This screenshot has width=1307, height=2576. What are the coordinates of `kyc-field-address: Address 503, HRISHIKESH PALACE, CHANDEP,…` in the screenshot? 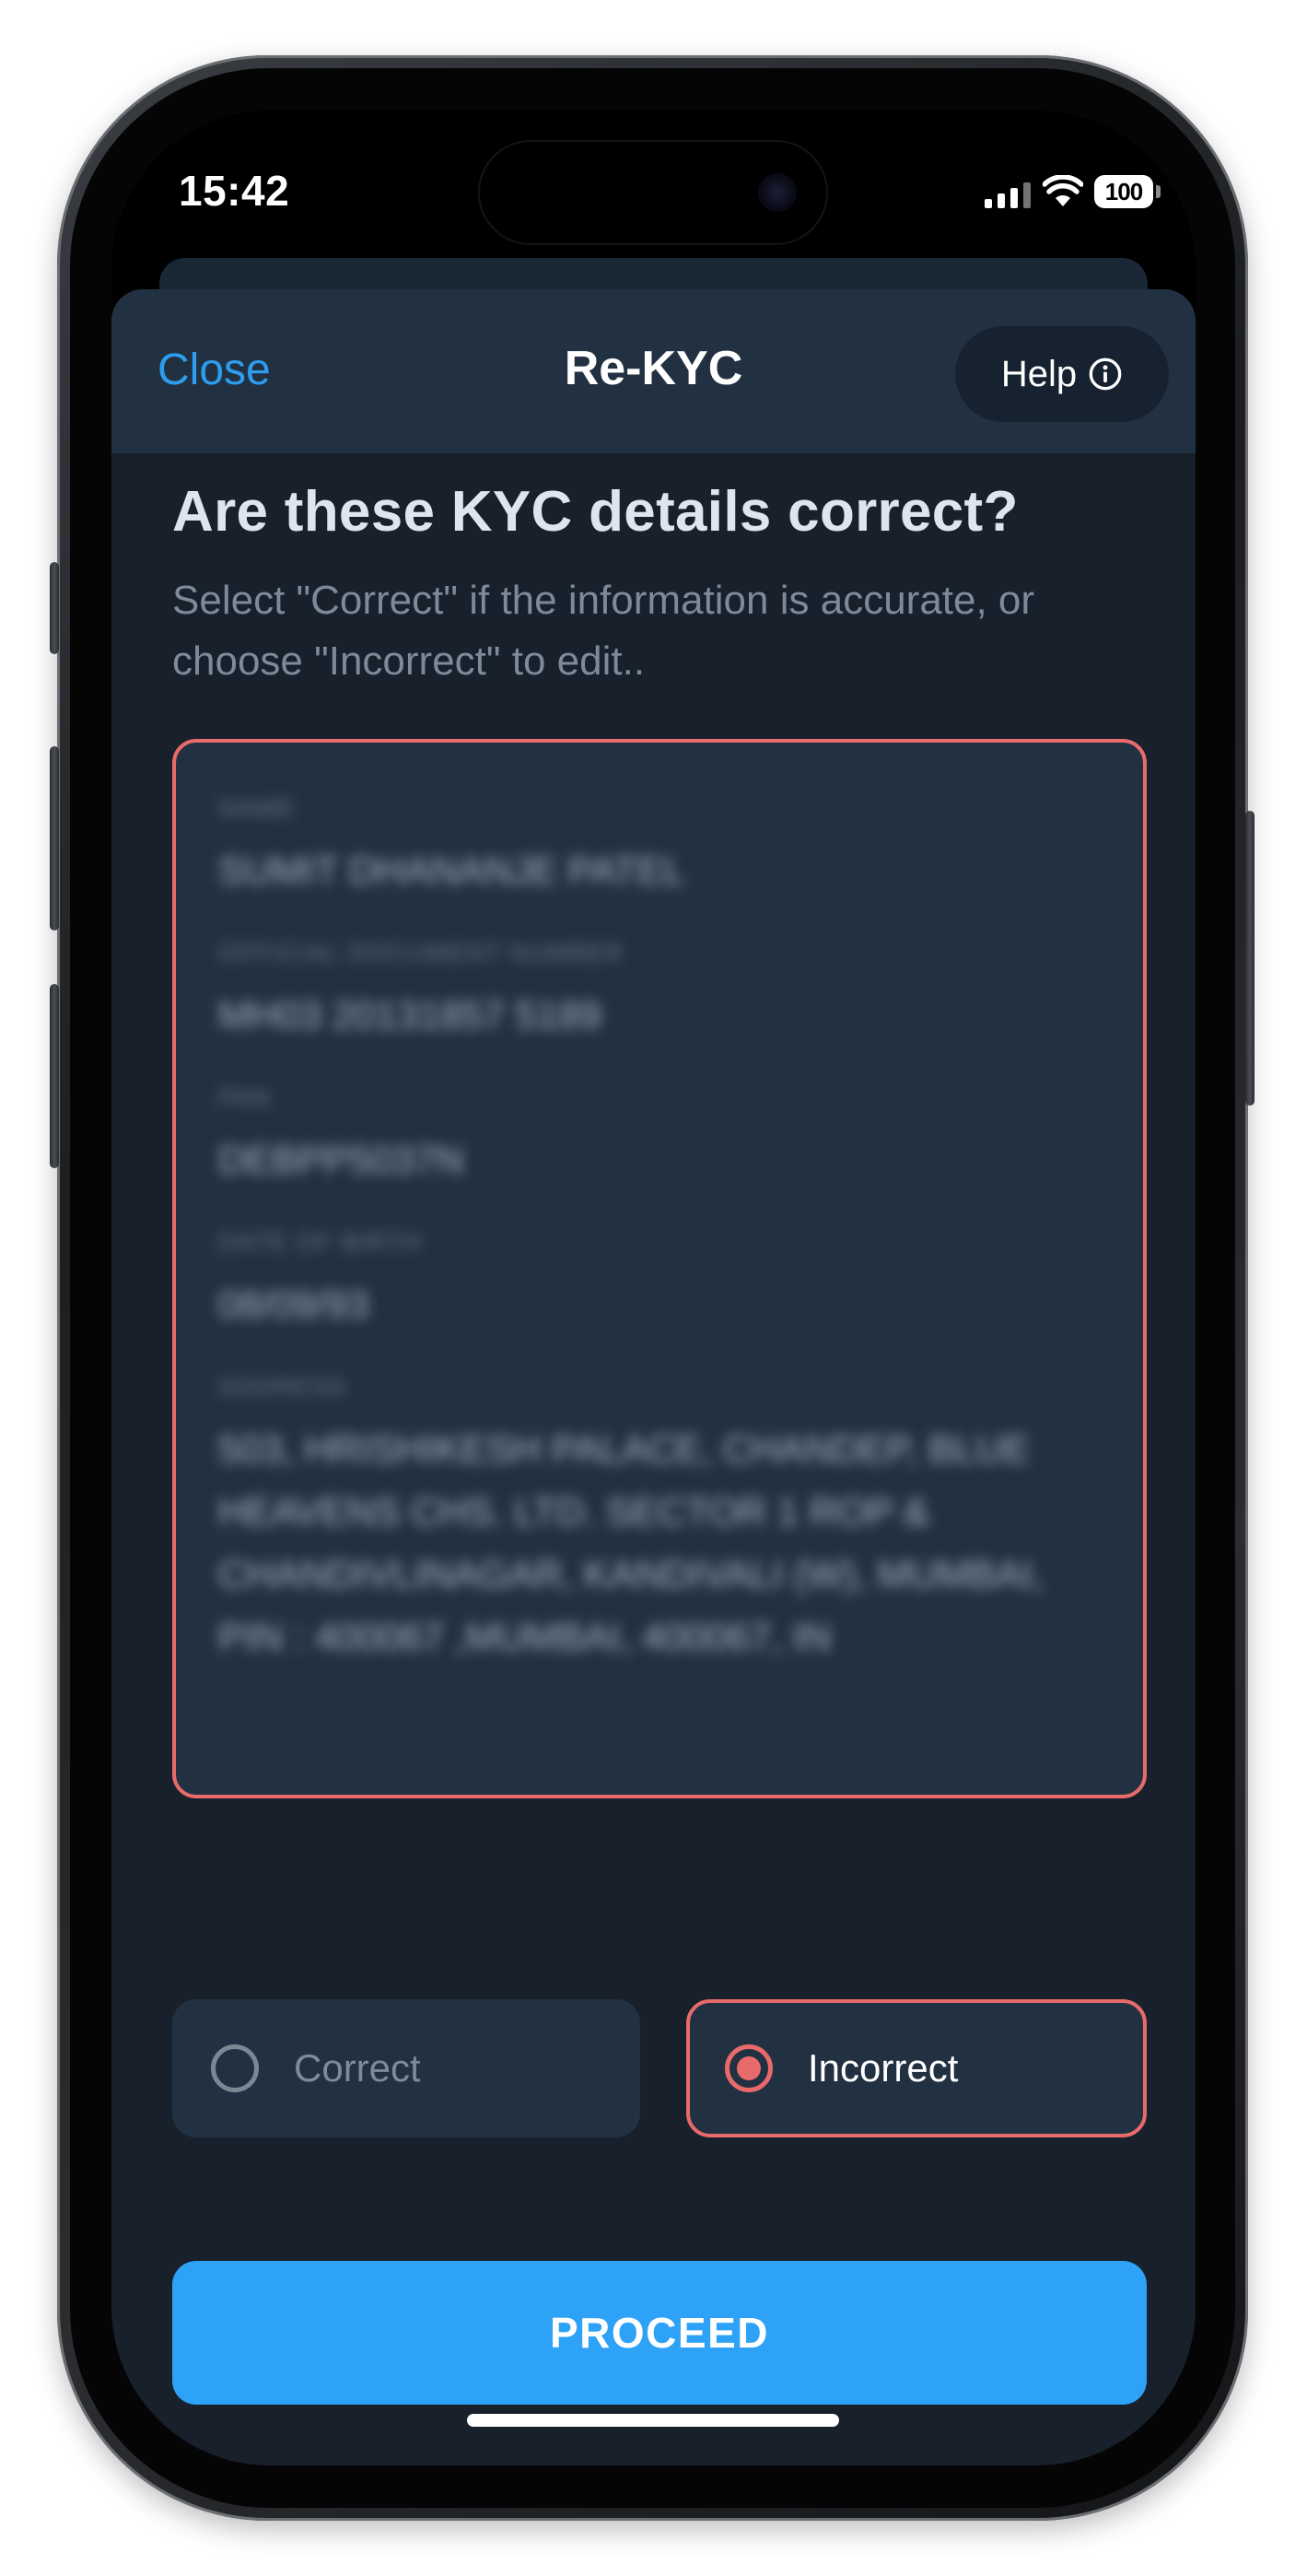 It's located at (659, 1521).